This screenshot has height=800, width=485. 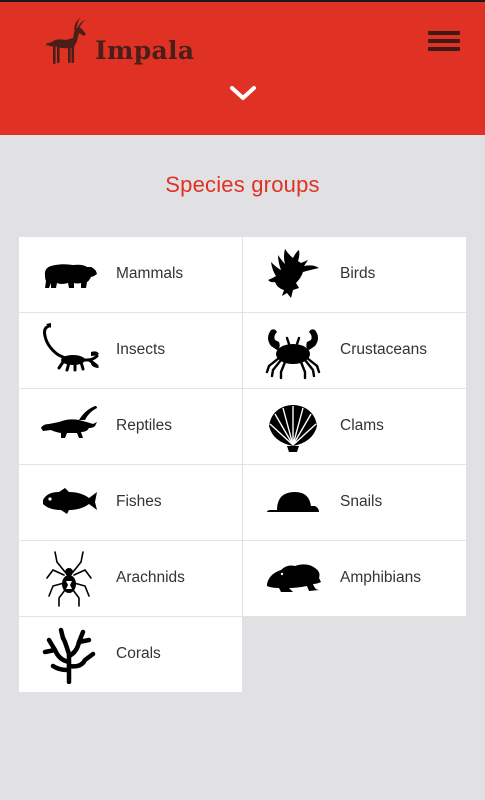 I want to click on group-birds: Birds, so click(x=354, y=274).